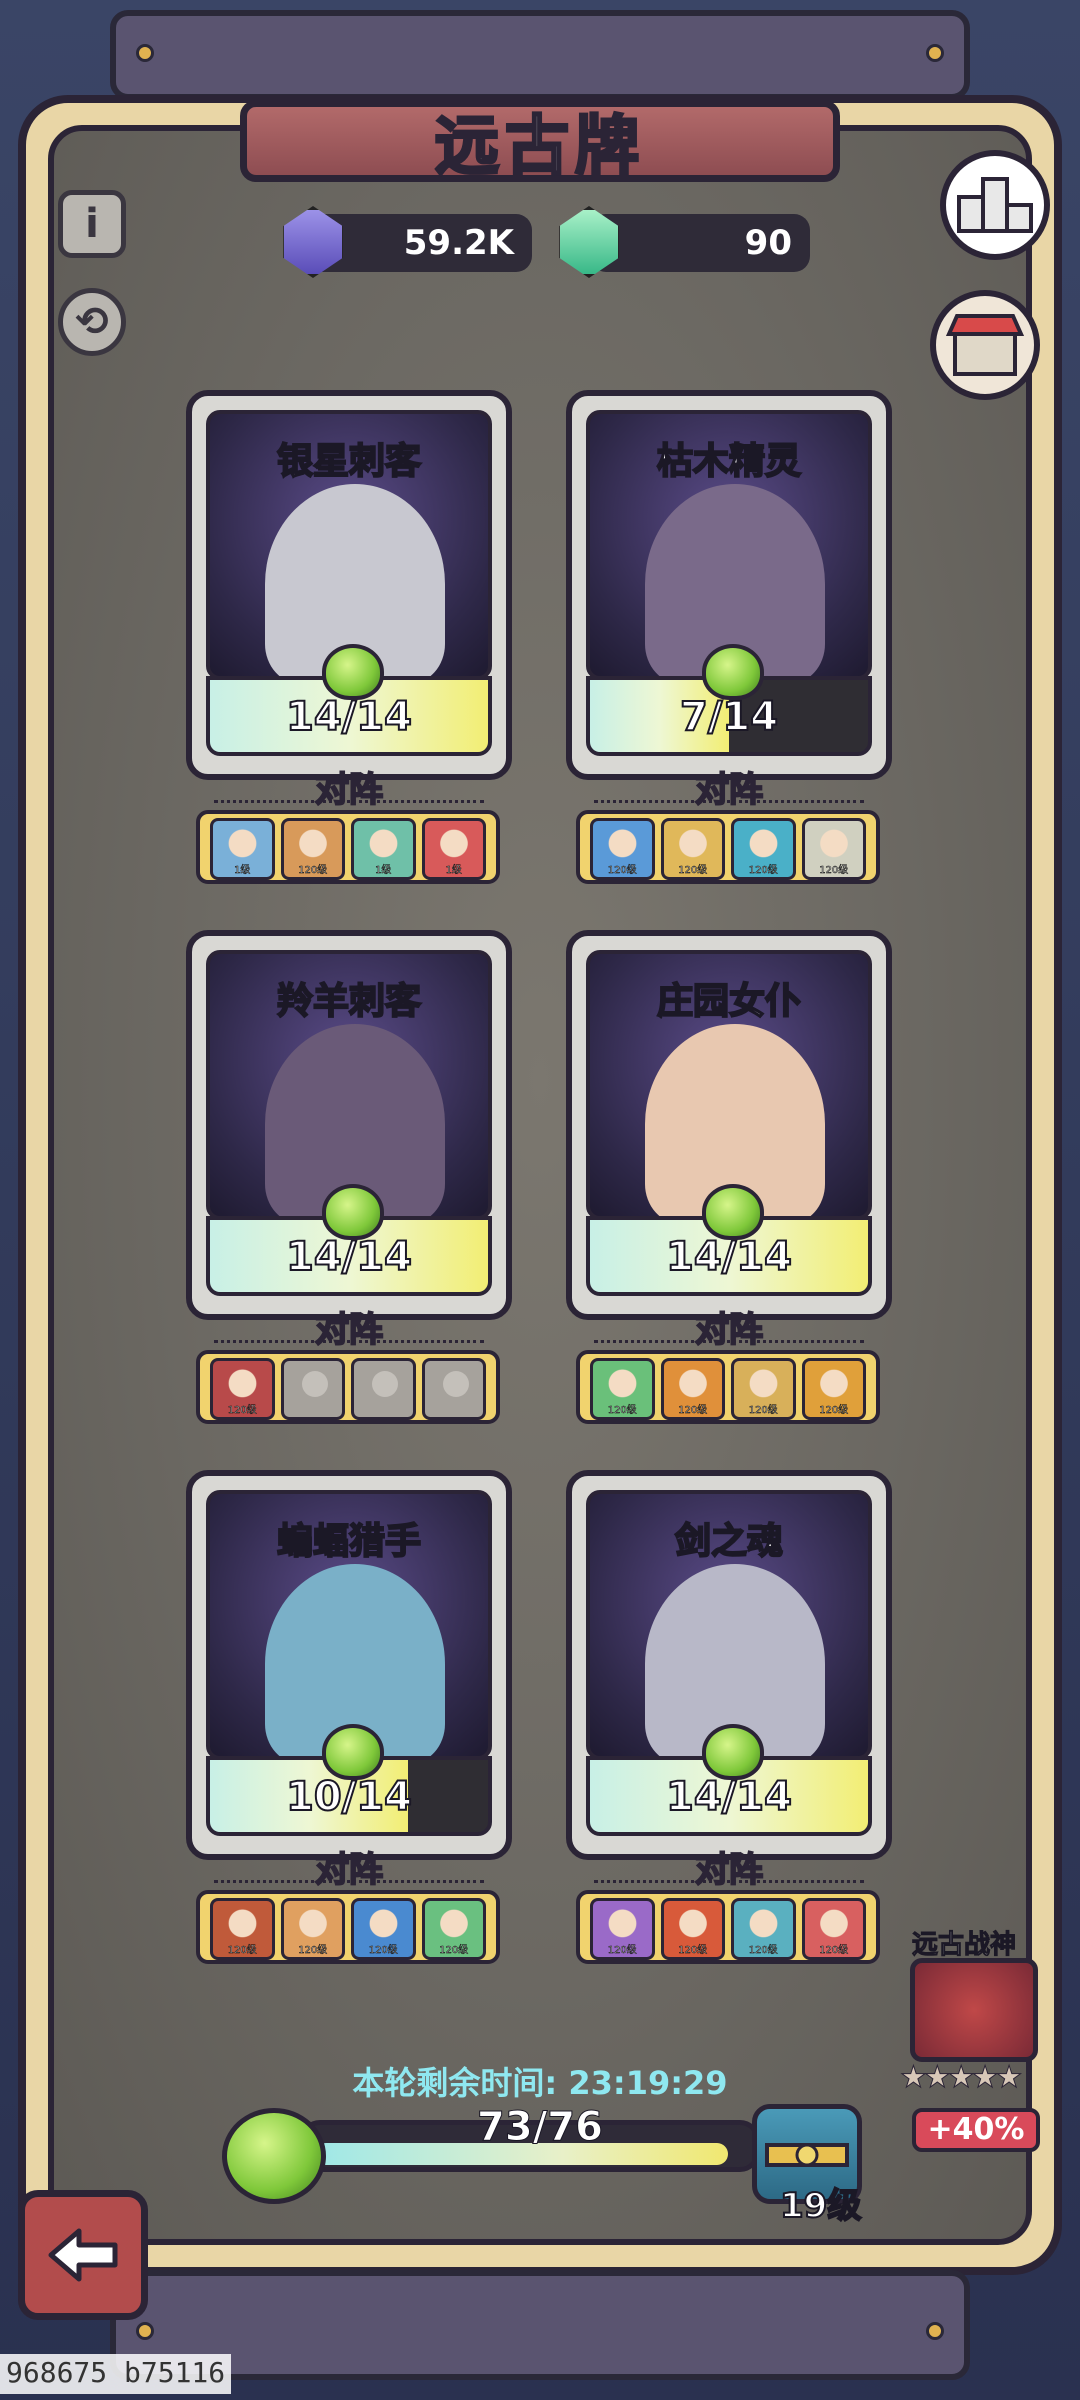 This screenshot has width=1080, height=2400. Describe the element at coordinates (961, 2078) in the screenshot. I see `star-rating: ★★★★★` at that location.